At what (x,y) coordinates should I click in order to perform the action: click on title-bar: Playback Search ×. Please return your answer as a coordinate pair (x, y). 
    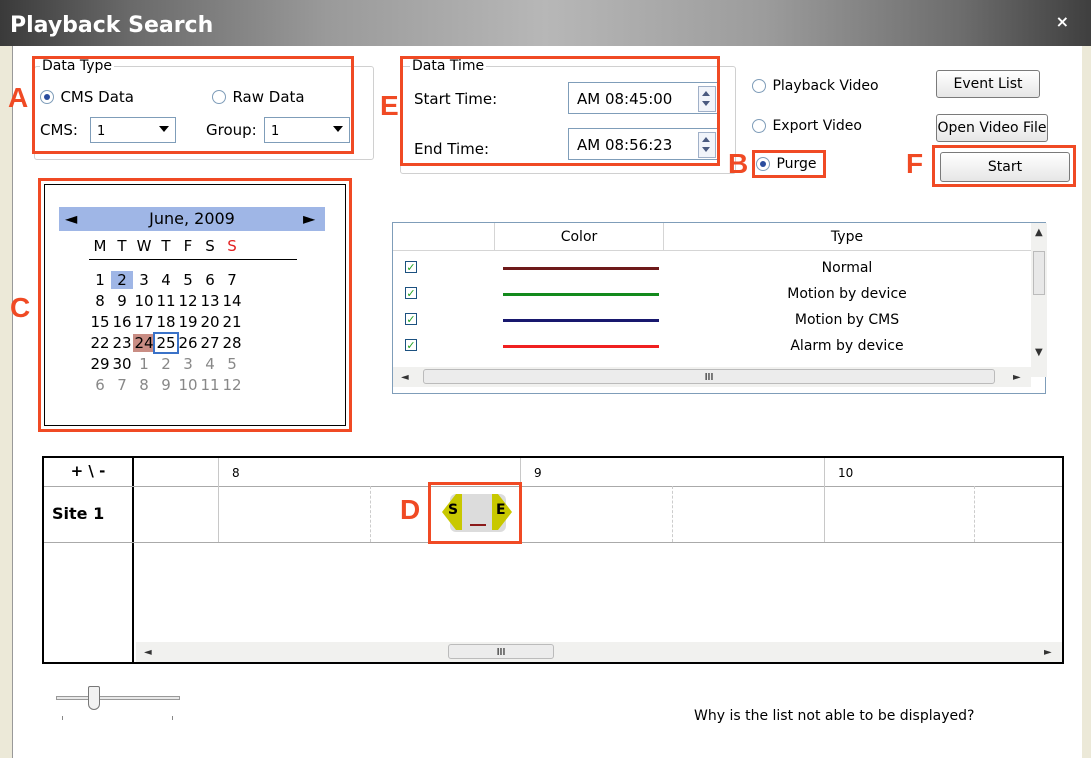
    Looking at the image, I should click on (545, 23).